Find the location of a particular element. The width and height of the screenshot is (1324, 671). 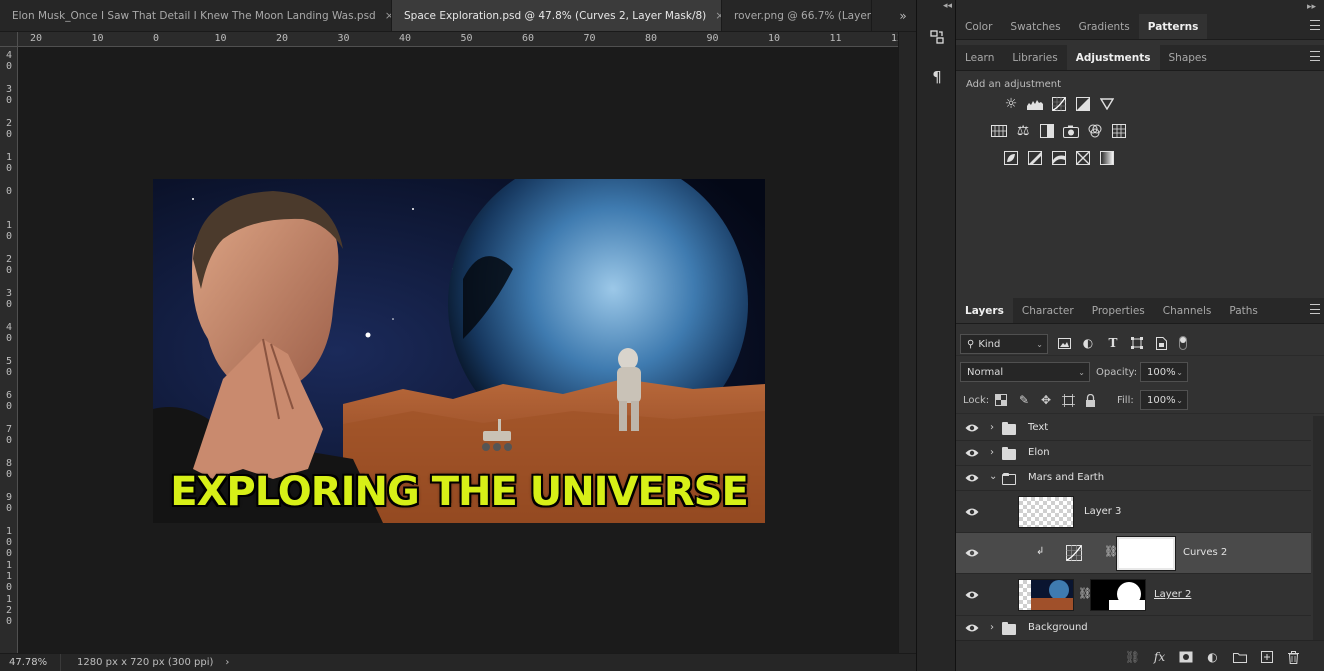

collapse-dock-icon: ▸▸ is located at coordinates (1311, 7).